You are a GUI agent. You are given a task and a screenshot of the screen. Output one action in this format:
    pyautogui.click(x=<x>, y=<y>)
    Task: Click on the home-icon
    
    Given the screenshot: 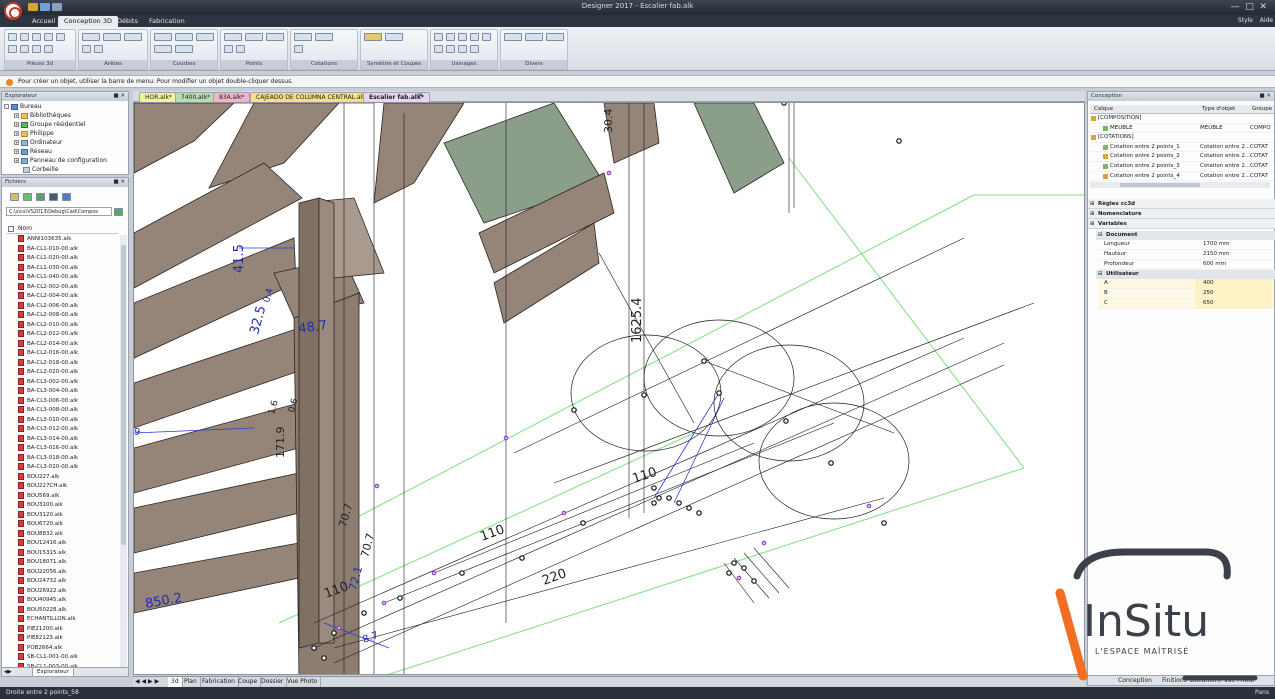 What is the action you would take?
    pyautogui.click(x=40, y=197)
    